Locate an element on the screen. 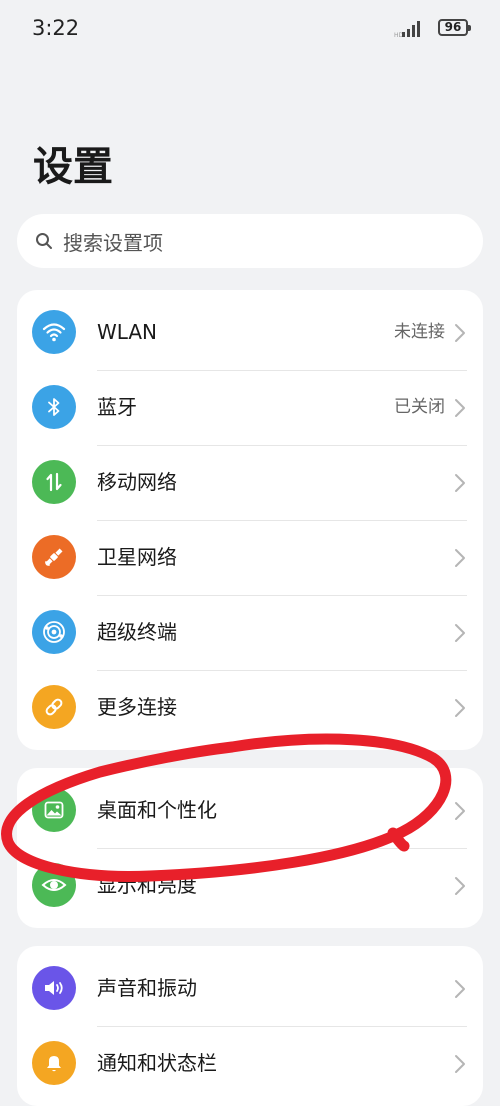 The height and width of the screenshot is (1106, 500). settings-item-label: 更多连接 is located at coordinates (137, 707).